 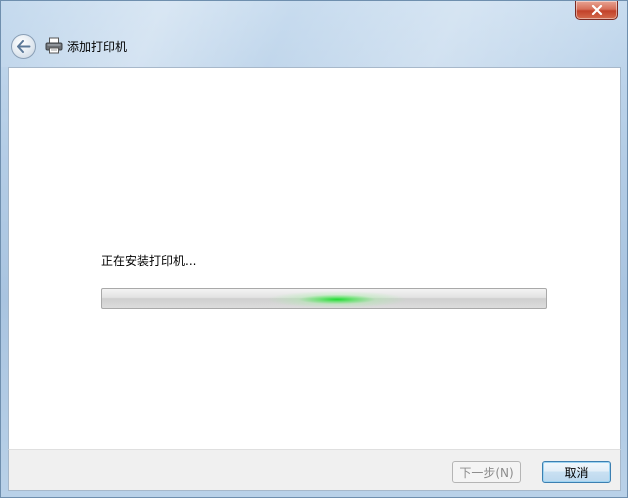 What do you see at coordinates (54, 45) in the screenshot?
I see `printer-icon` at bounding box center [54, 45].